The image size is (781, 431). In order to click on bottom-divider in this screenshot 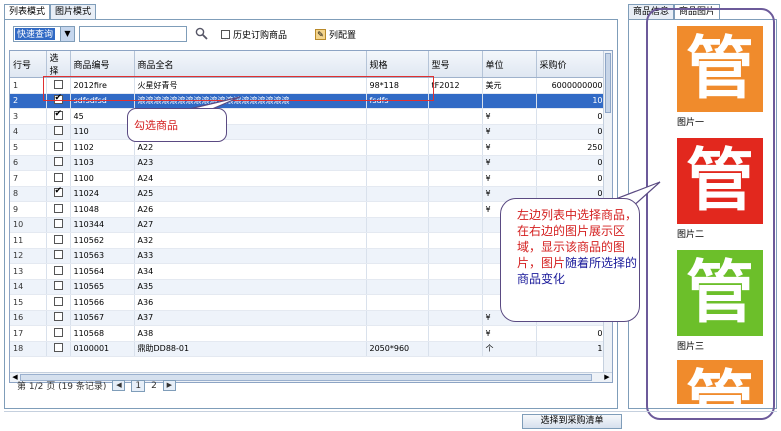, I will do `click(390, 411)`.